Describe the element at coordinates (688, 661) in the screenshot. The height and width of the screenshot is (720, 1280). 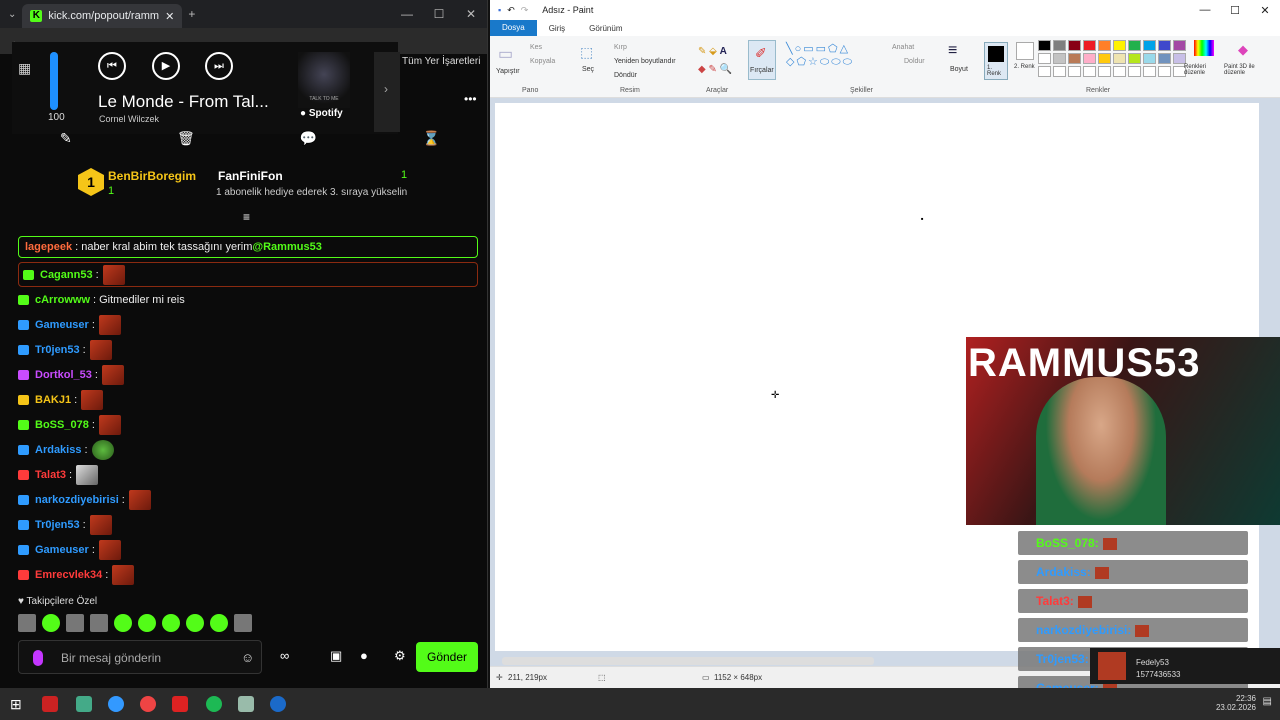
I see `horizontal-scrollbar` at that location.